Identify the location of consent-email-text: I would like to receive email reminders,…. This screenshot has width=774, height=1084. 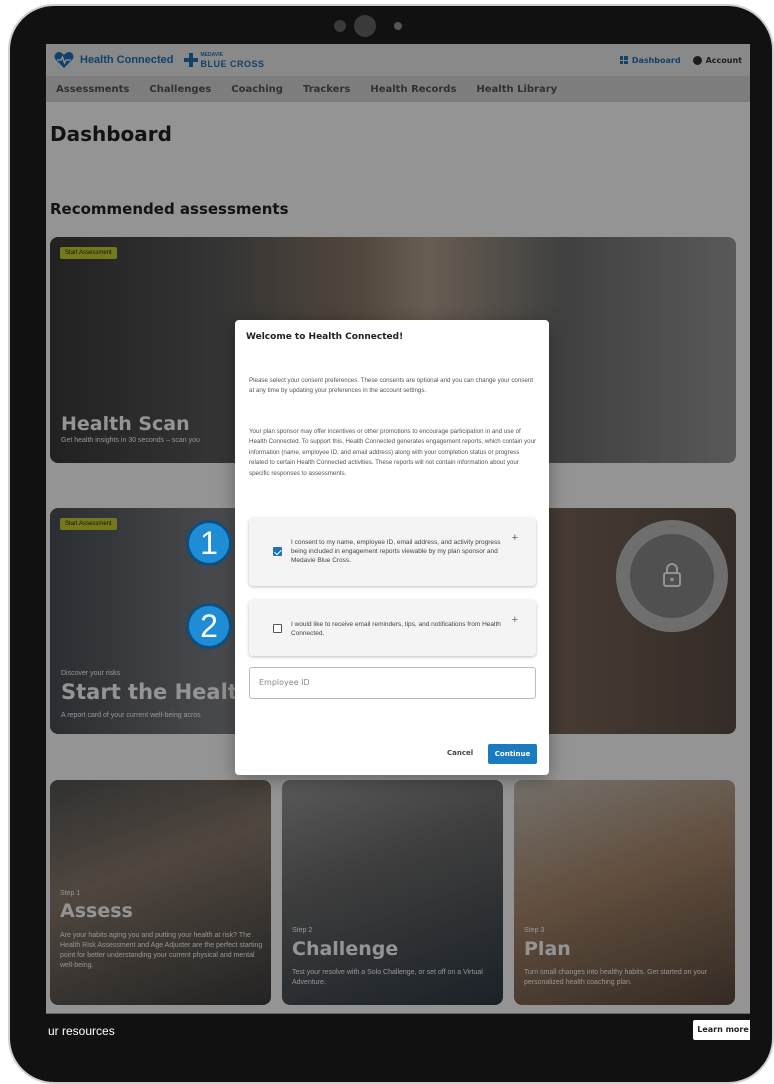
(396, 629).